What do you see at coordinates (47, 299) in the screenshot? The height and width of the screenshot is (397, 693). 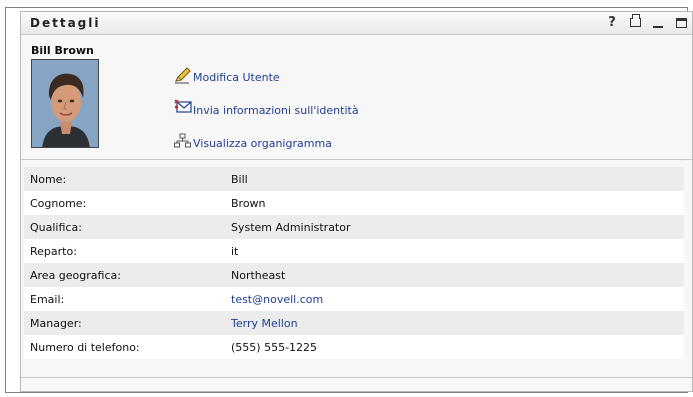 I see `field-label: Email:` at bounding box center [47, 299].